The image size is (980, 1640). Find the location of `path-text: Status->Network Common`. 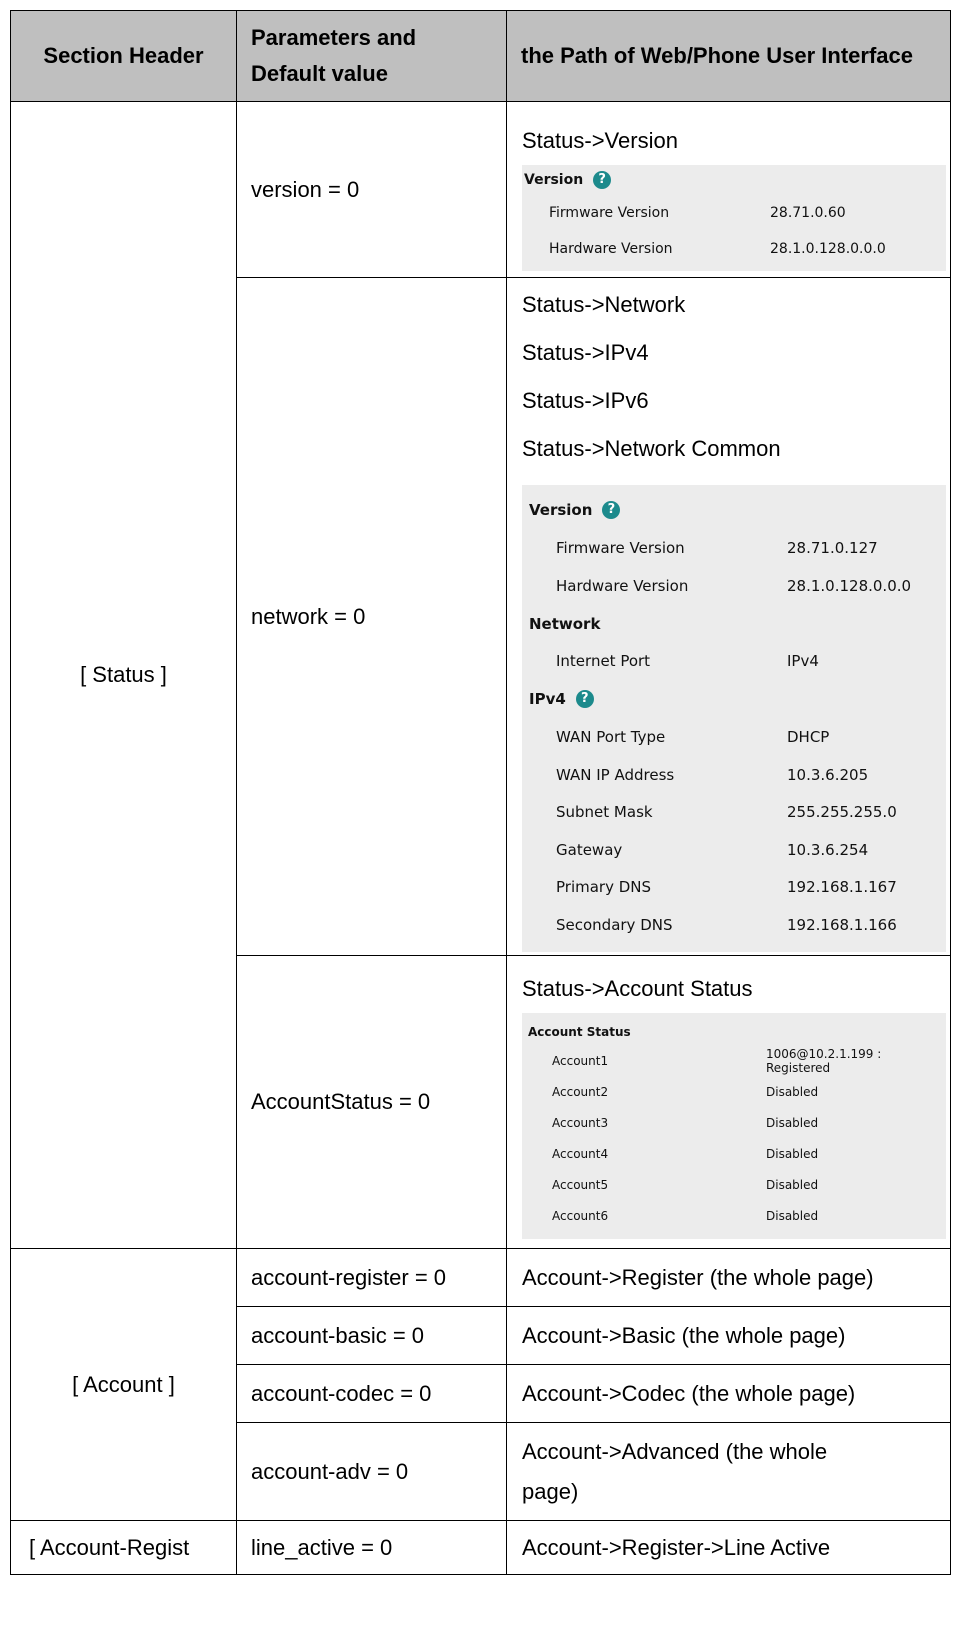

path-text: Status->Network Common is located at coordinates (651, 449).